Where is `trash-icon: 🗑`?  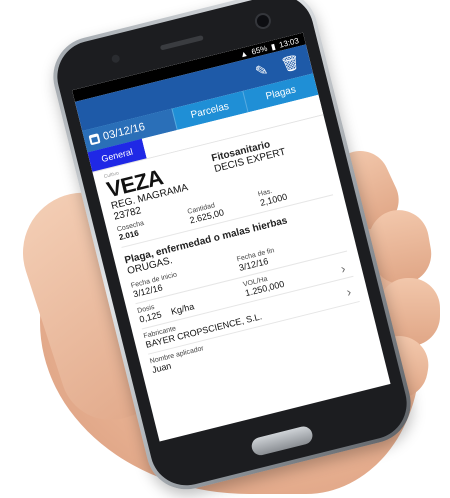 trash-icon: 🗑 is located at coordinates (290, 64).